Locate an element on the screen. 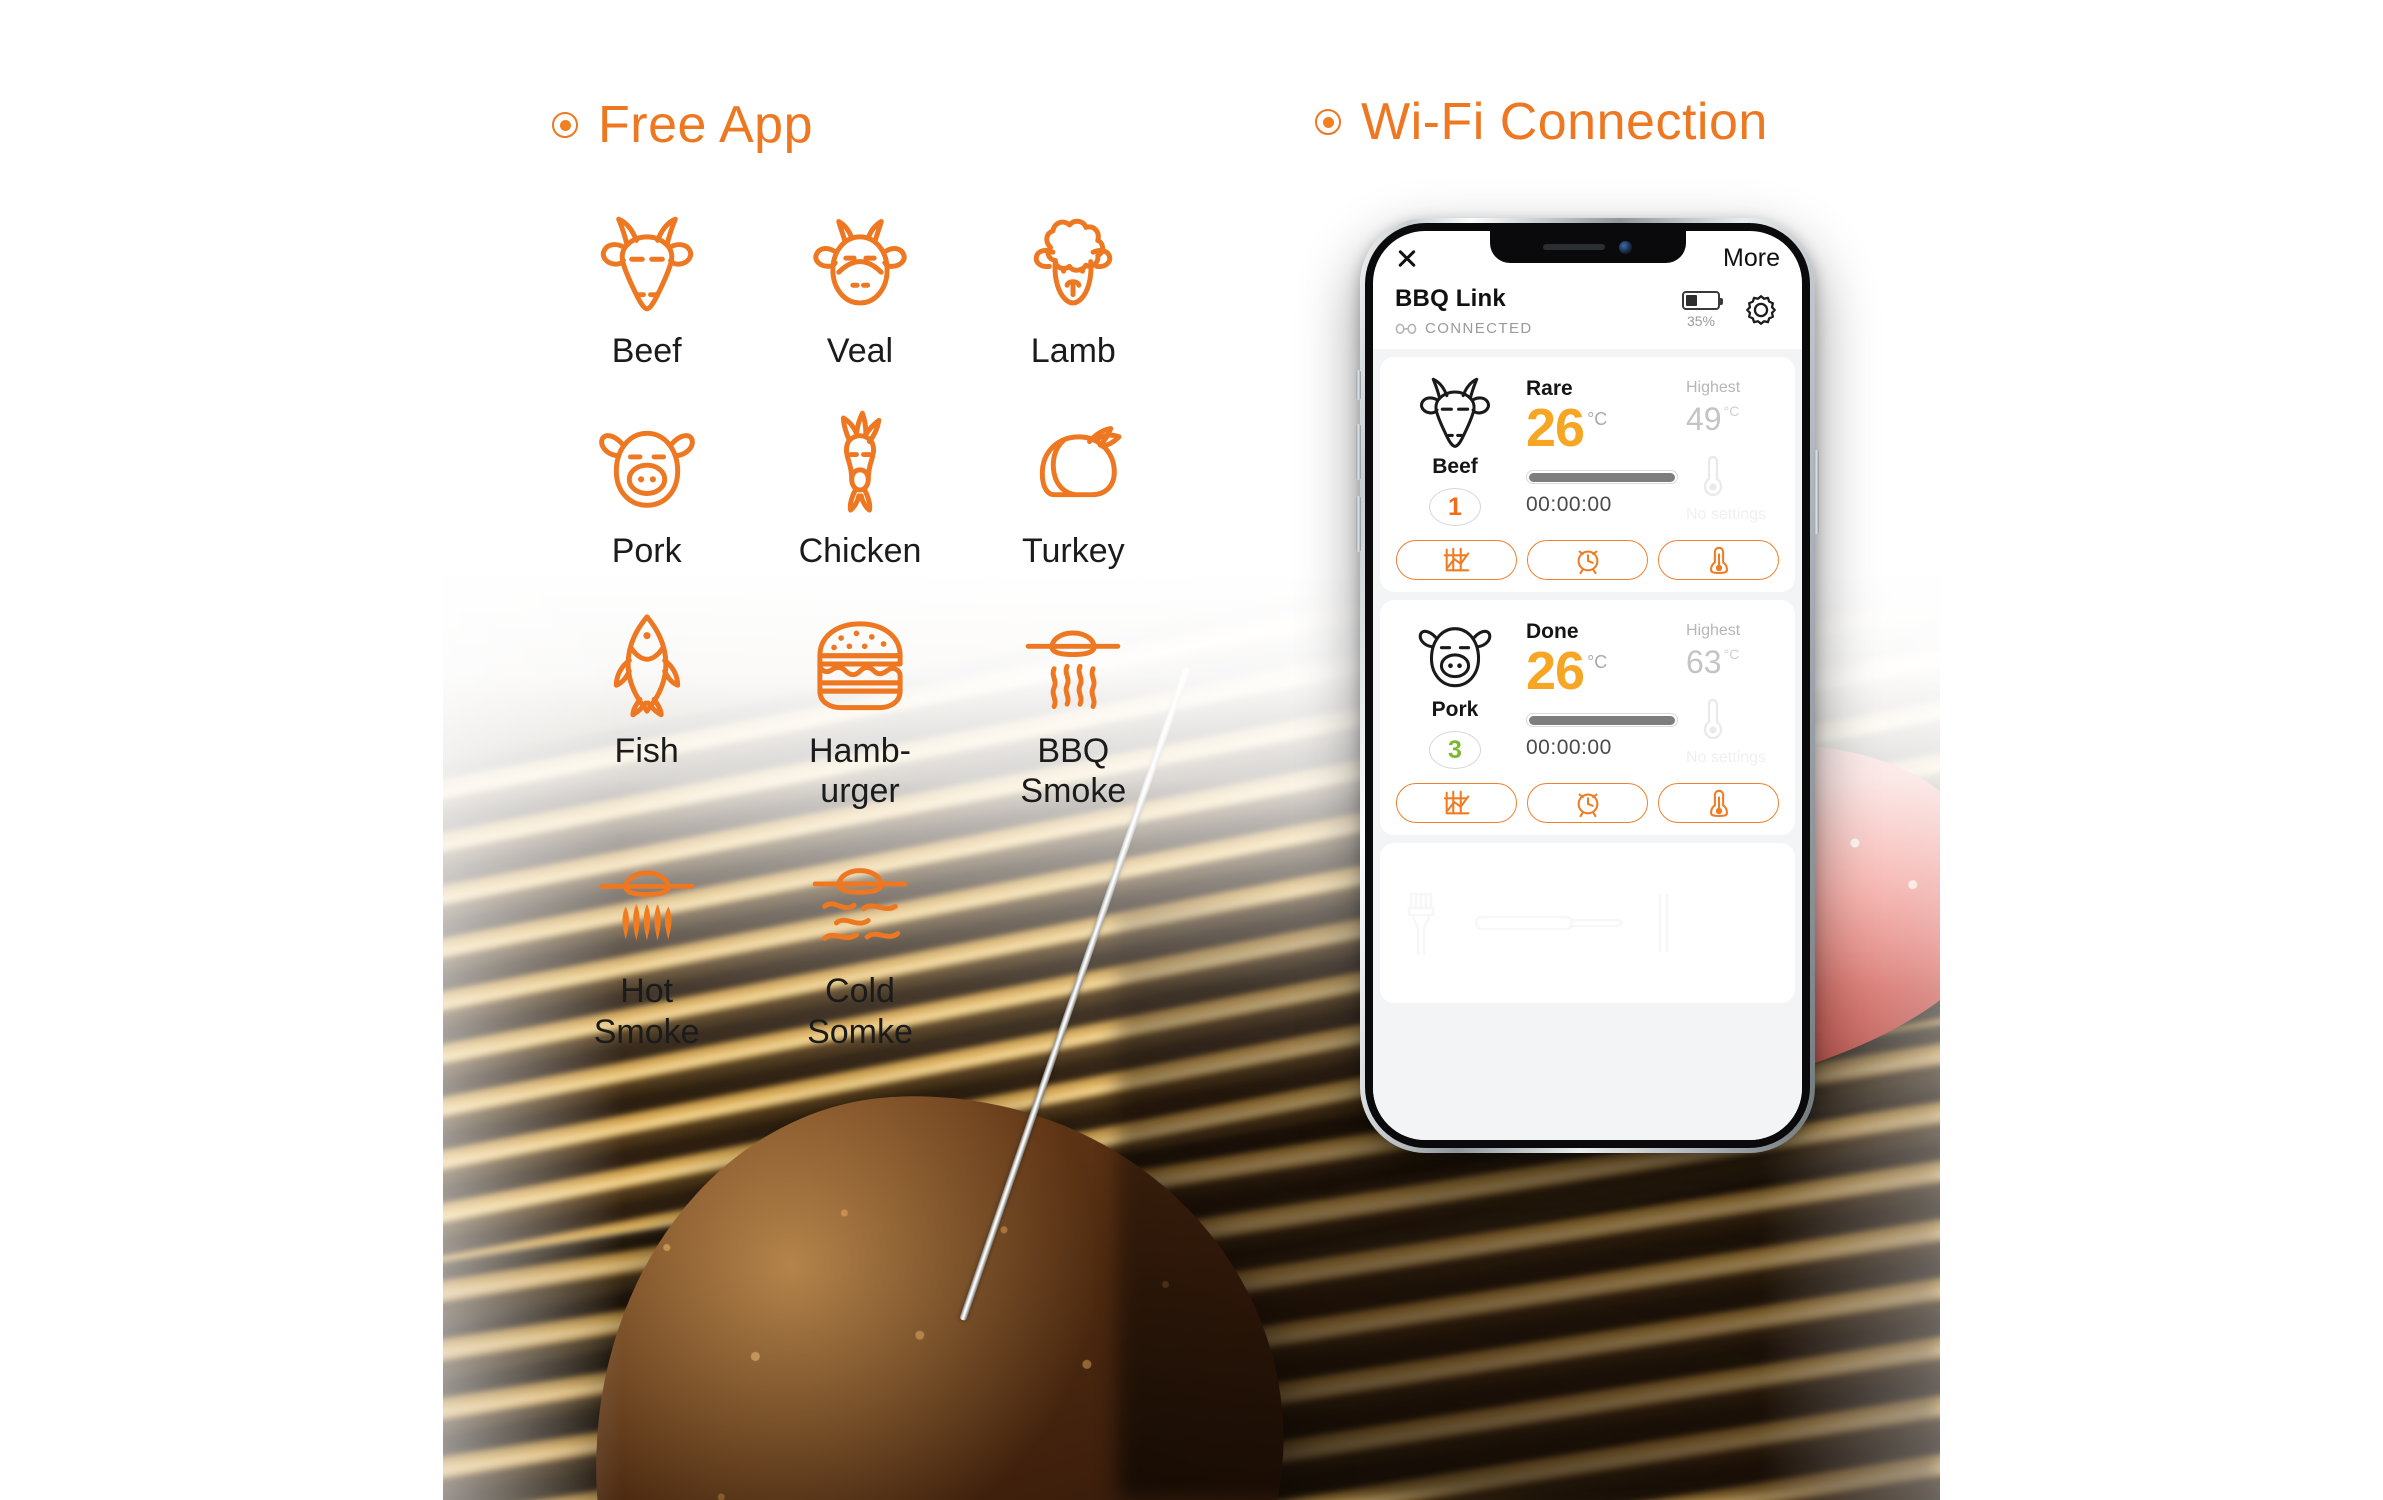  app-topbar: More is located at coordinates (1587, 256).